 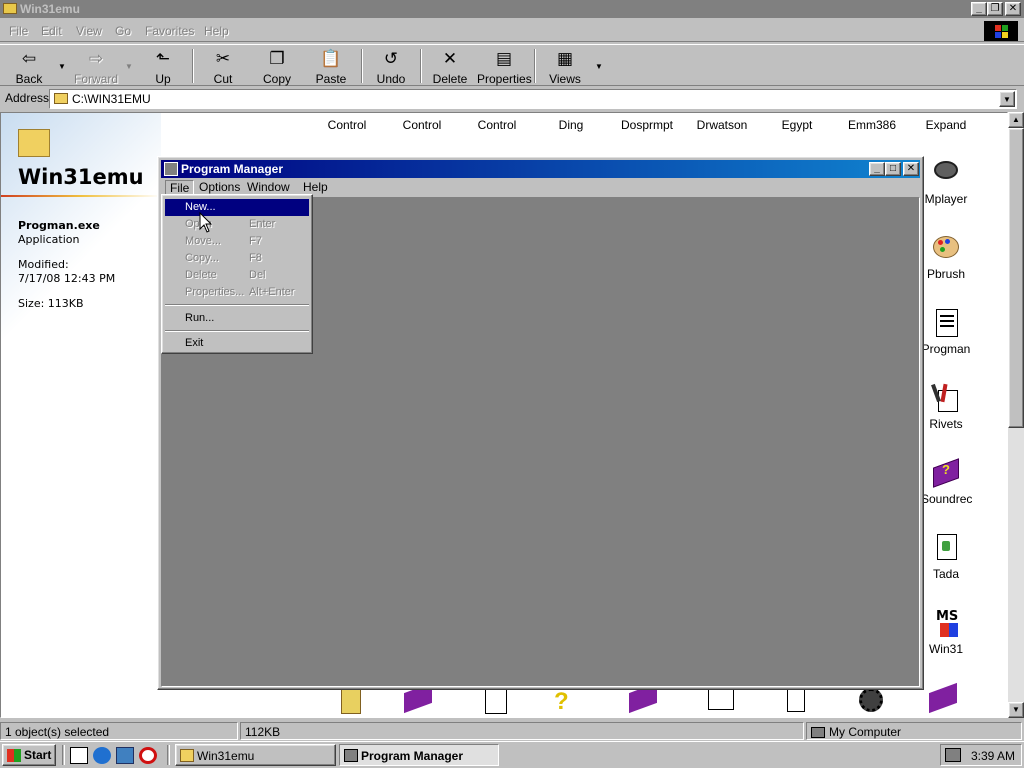 What do you see at coordinates (315, 187) in the screenshot?
I see `pm-menu-help: Help` at bounding box center [315, 187].